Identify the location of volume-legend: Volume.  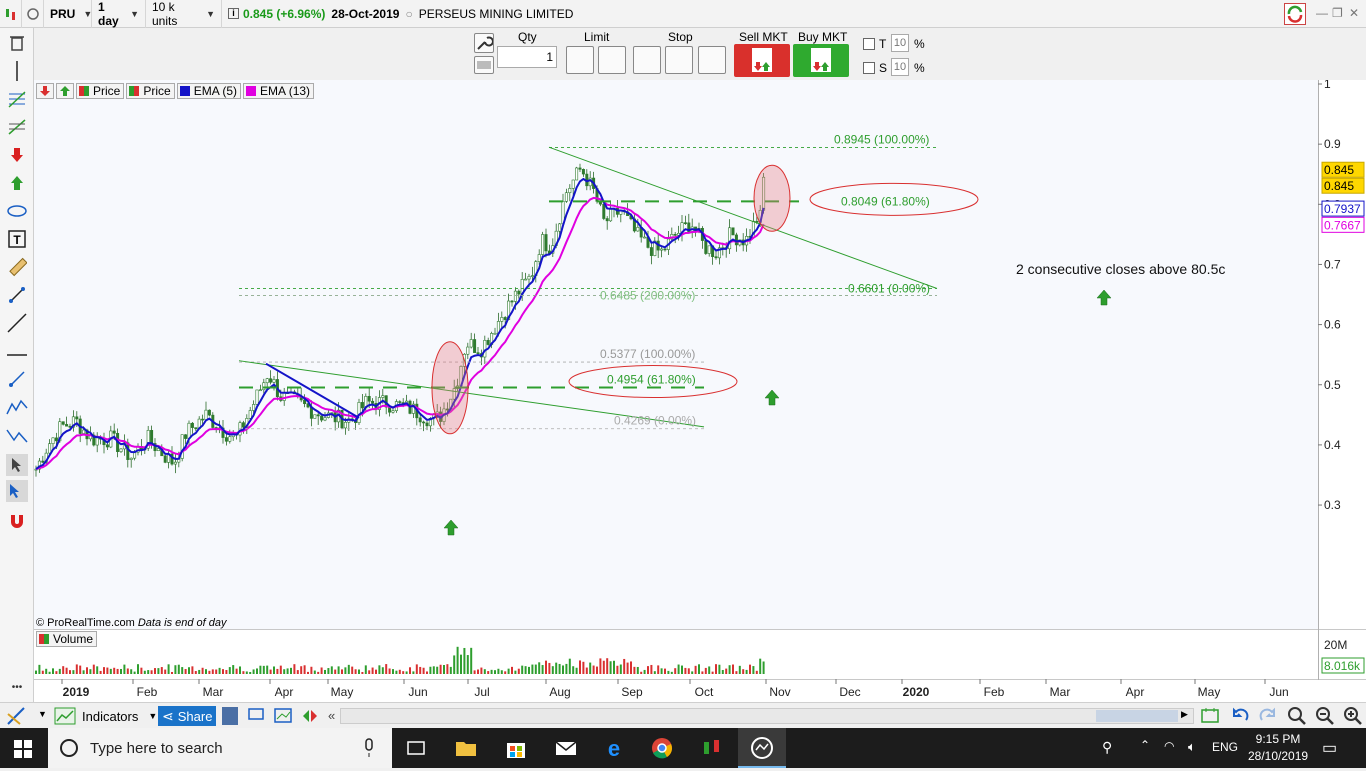
(67, 639).